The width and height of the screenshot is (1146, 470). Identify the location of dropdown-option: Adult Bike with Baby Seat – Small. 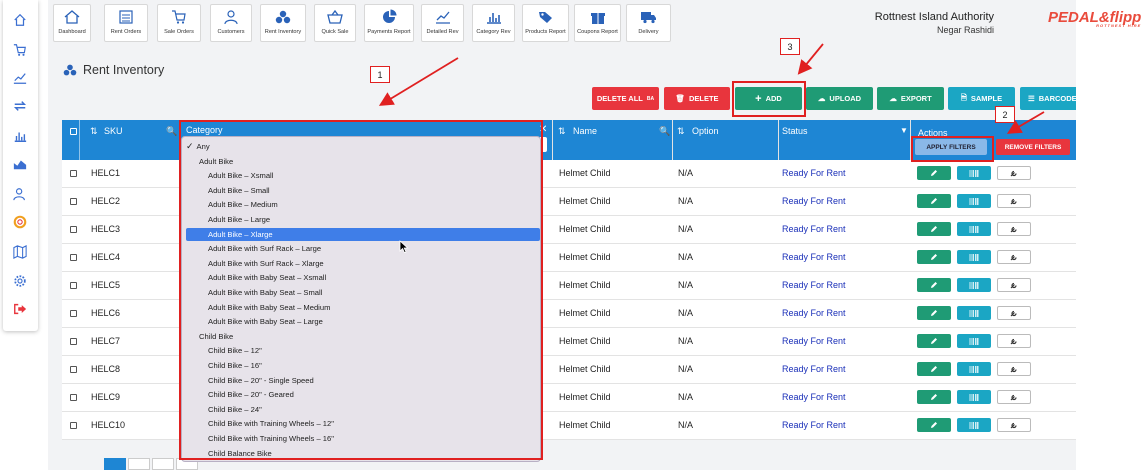
(363, 292).